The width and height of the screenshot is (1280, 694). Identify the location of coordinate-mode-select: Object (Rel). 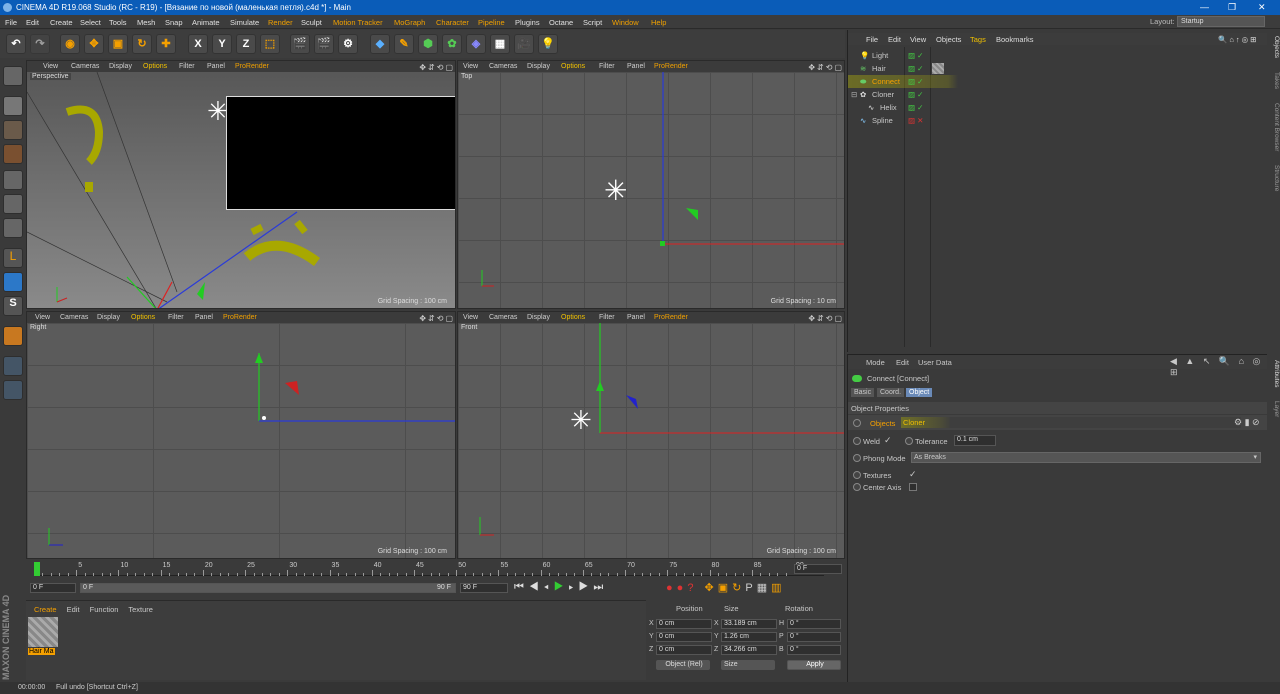
(683, 665).